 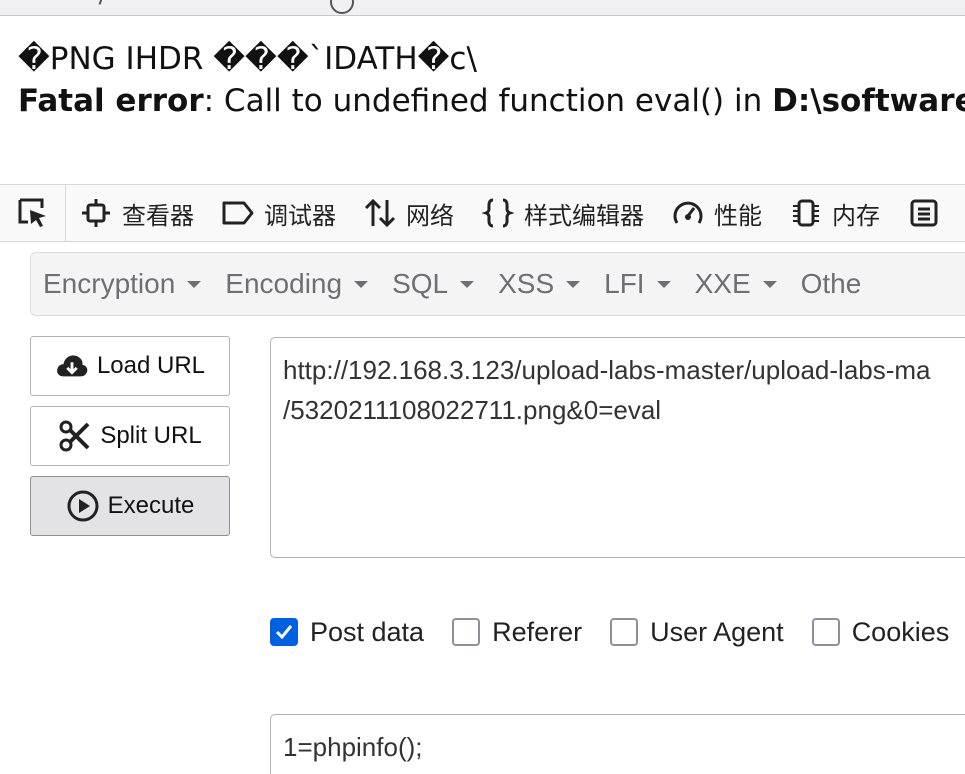 I want to click on storage-icon, so click(x=924, y=213).